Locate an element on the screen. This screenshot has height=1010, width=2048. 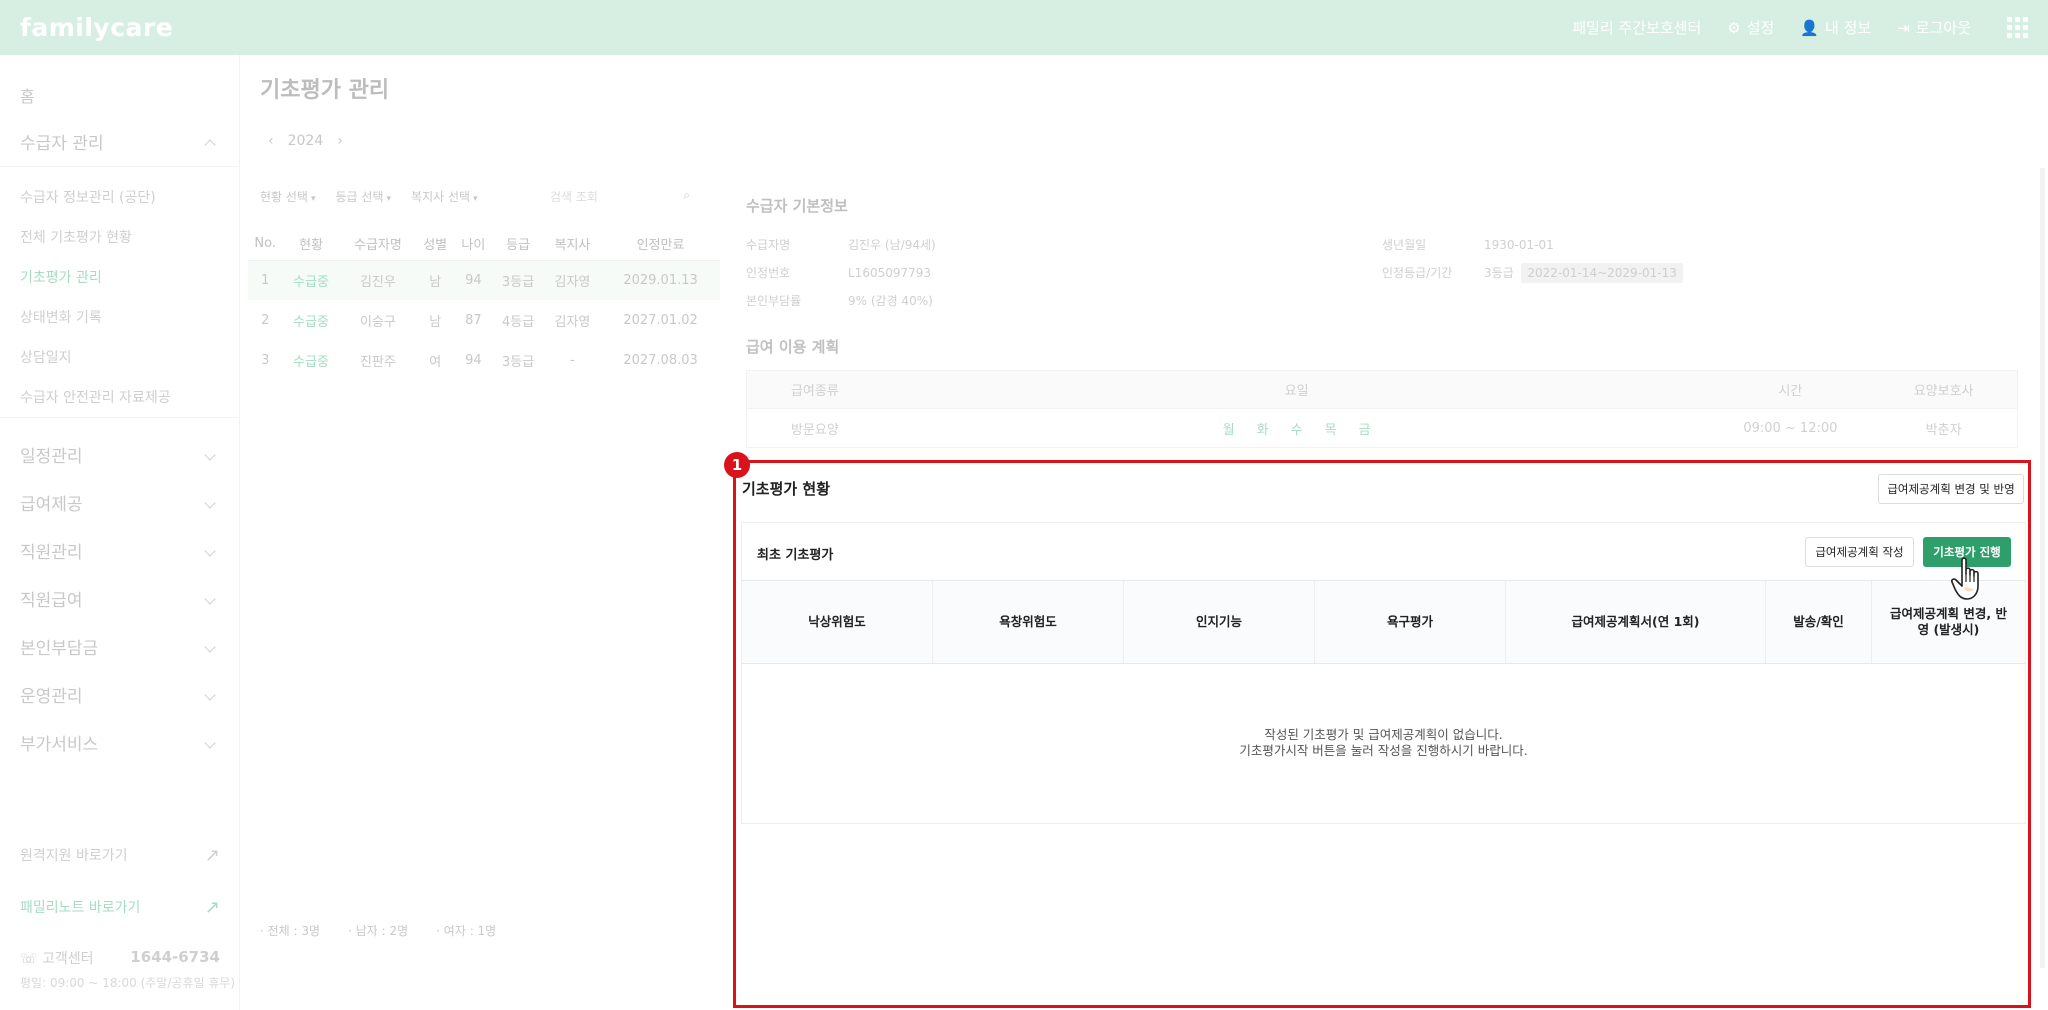
sidebar-item-safety-data: 수급자 안전관리 자료제공 is located at coordinates (95, 397).